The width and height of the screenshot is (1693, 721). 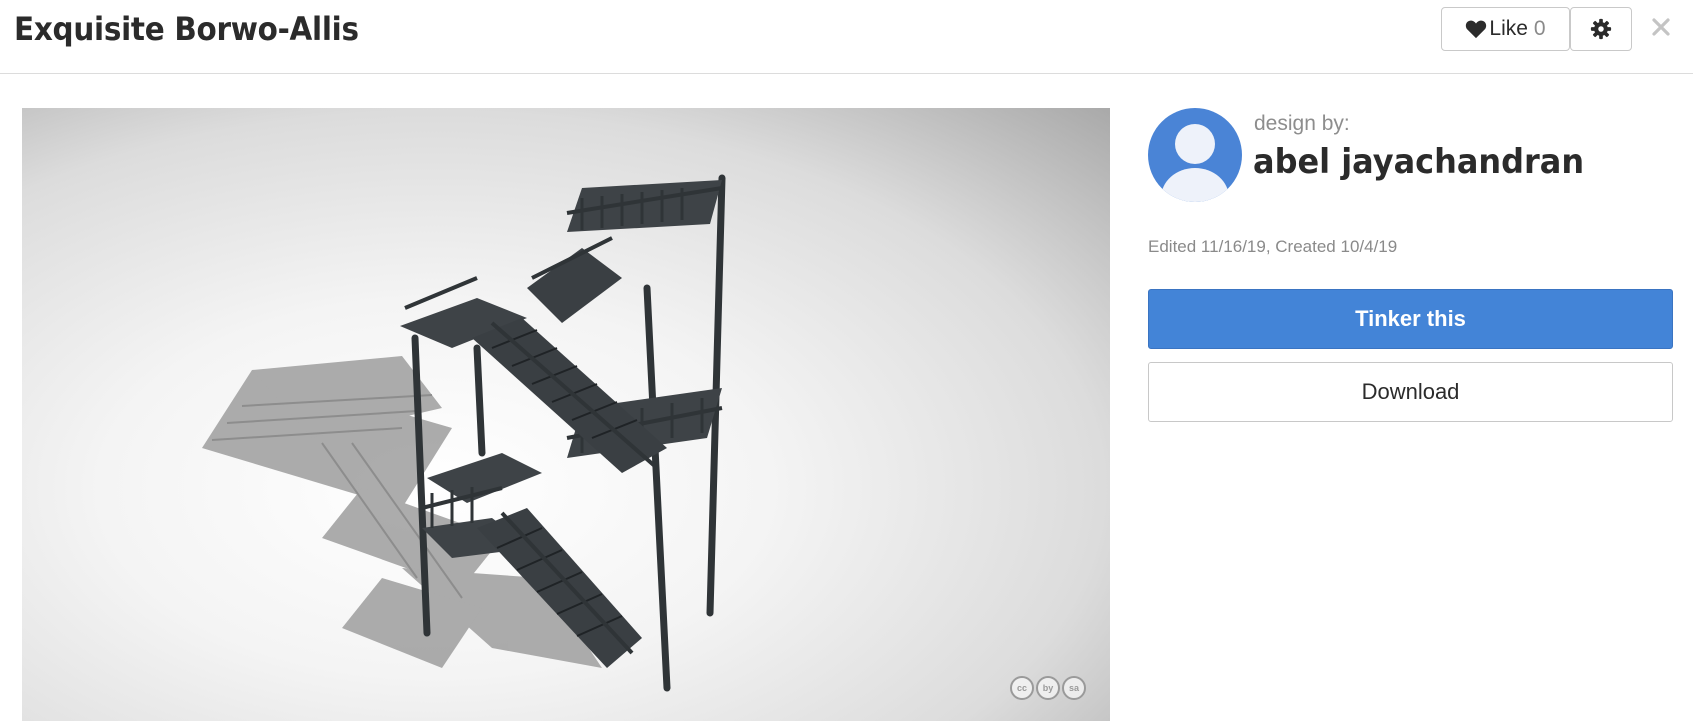 I want to click on gear-icon, so click(x=1601, y=29).